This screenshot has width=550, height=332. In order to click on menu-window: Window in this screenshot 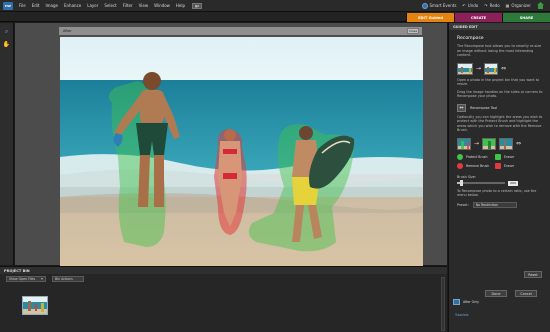, I will do `click(162, 5)`.